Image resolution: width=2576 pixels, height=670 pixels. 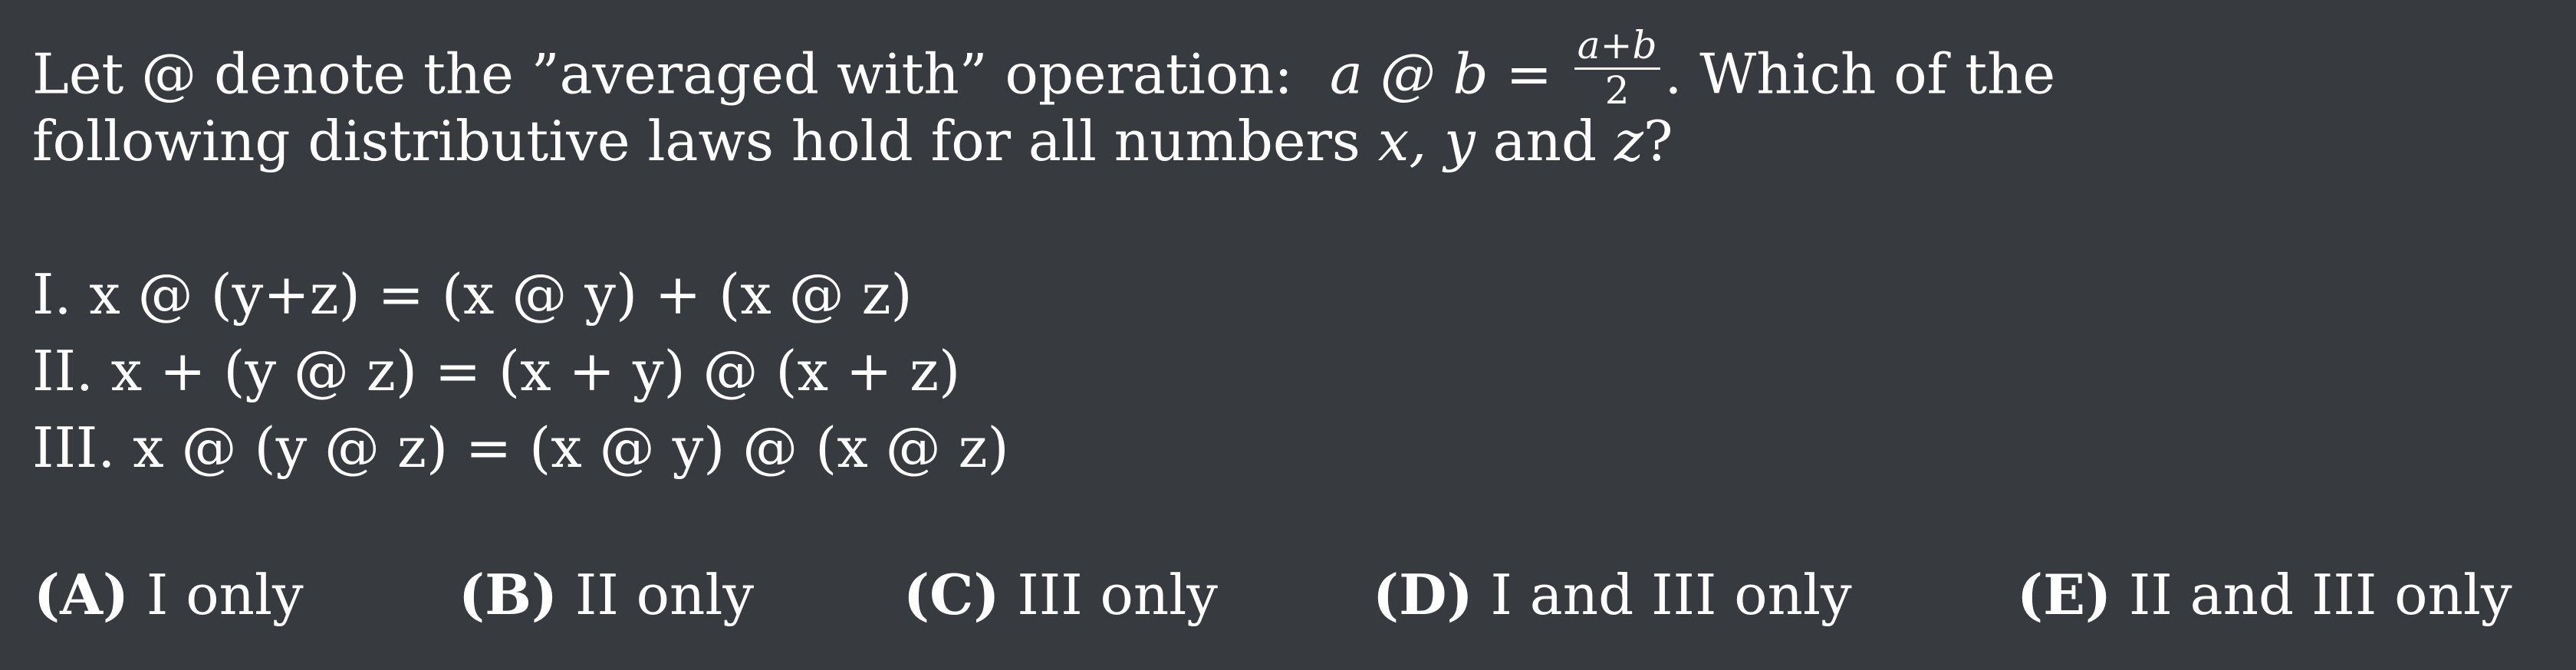 What do you see at coordinates (496, 371) in the screenshot?
I see `statement-2: II. x + (y @ z) = (x + y) @ (x + z)` at bounding box center [496, 371].